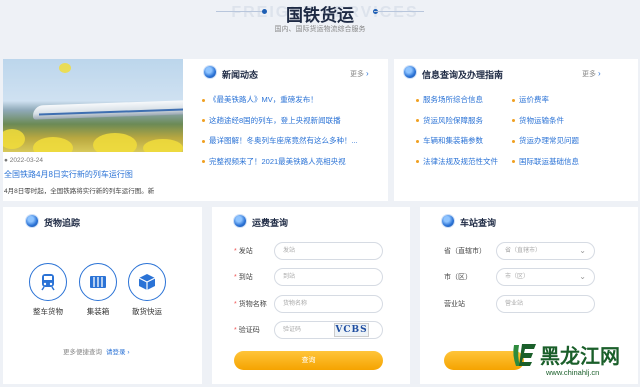 The image size is (640, 387). What do you see at coordinates (545, 125) in the screenshot?
I see `info-link: 货物运输条件` at bounding box center [545, 125].